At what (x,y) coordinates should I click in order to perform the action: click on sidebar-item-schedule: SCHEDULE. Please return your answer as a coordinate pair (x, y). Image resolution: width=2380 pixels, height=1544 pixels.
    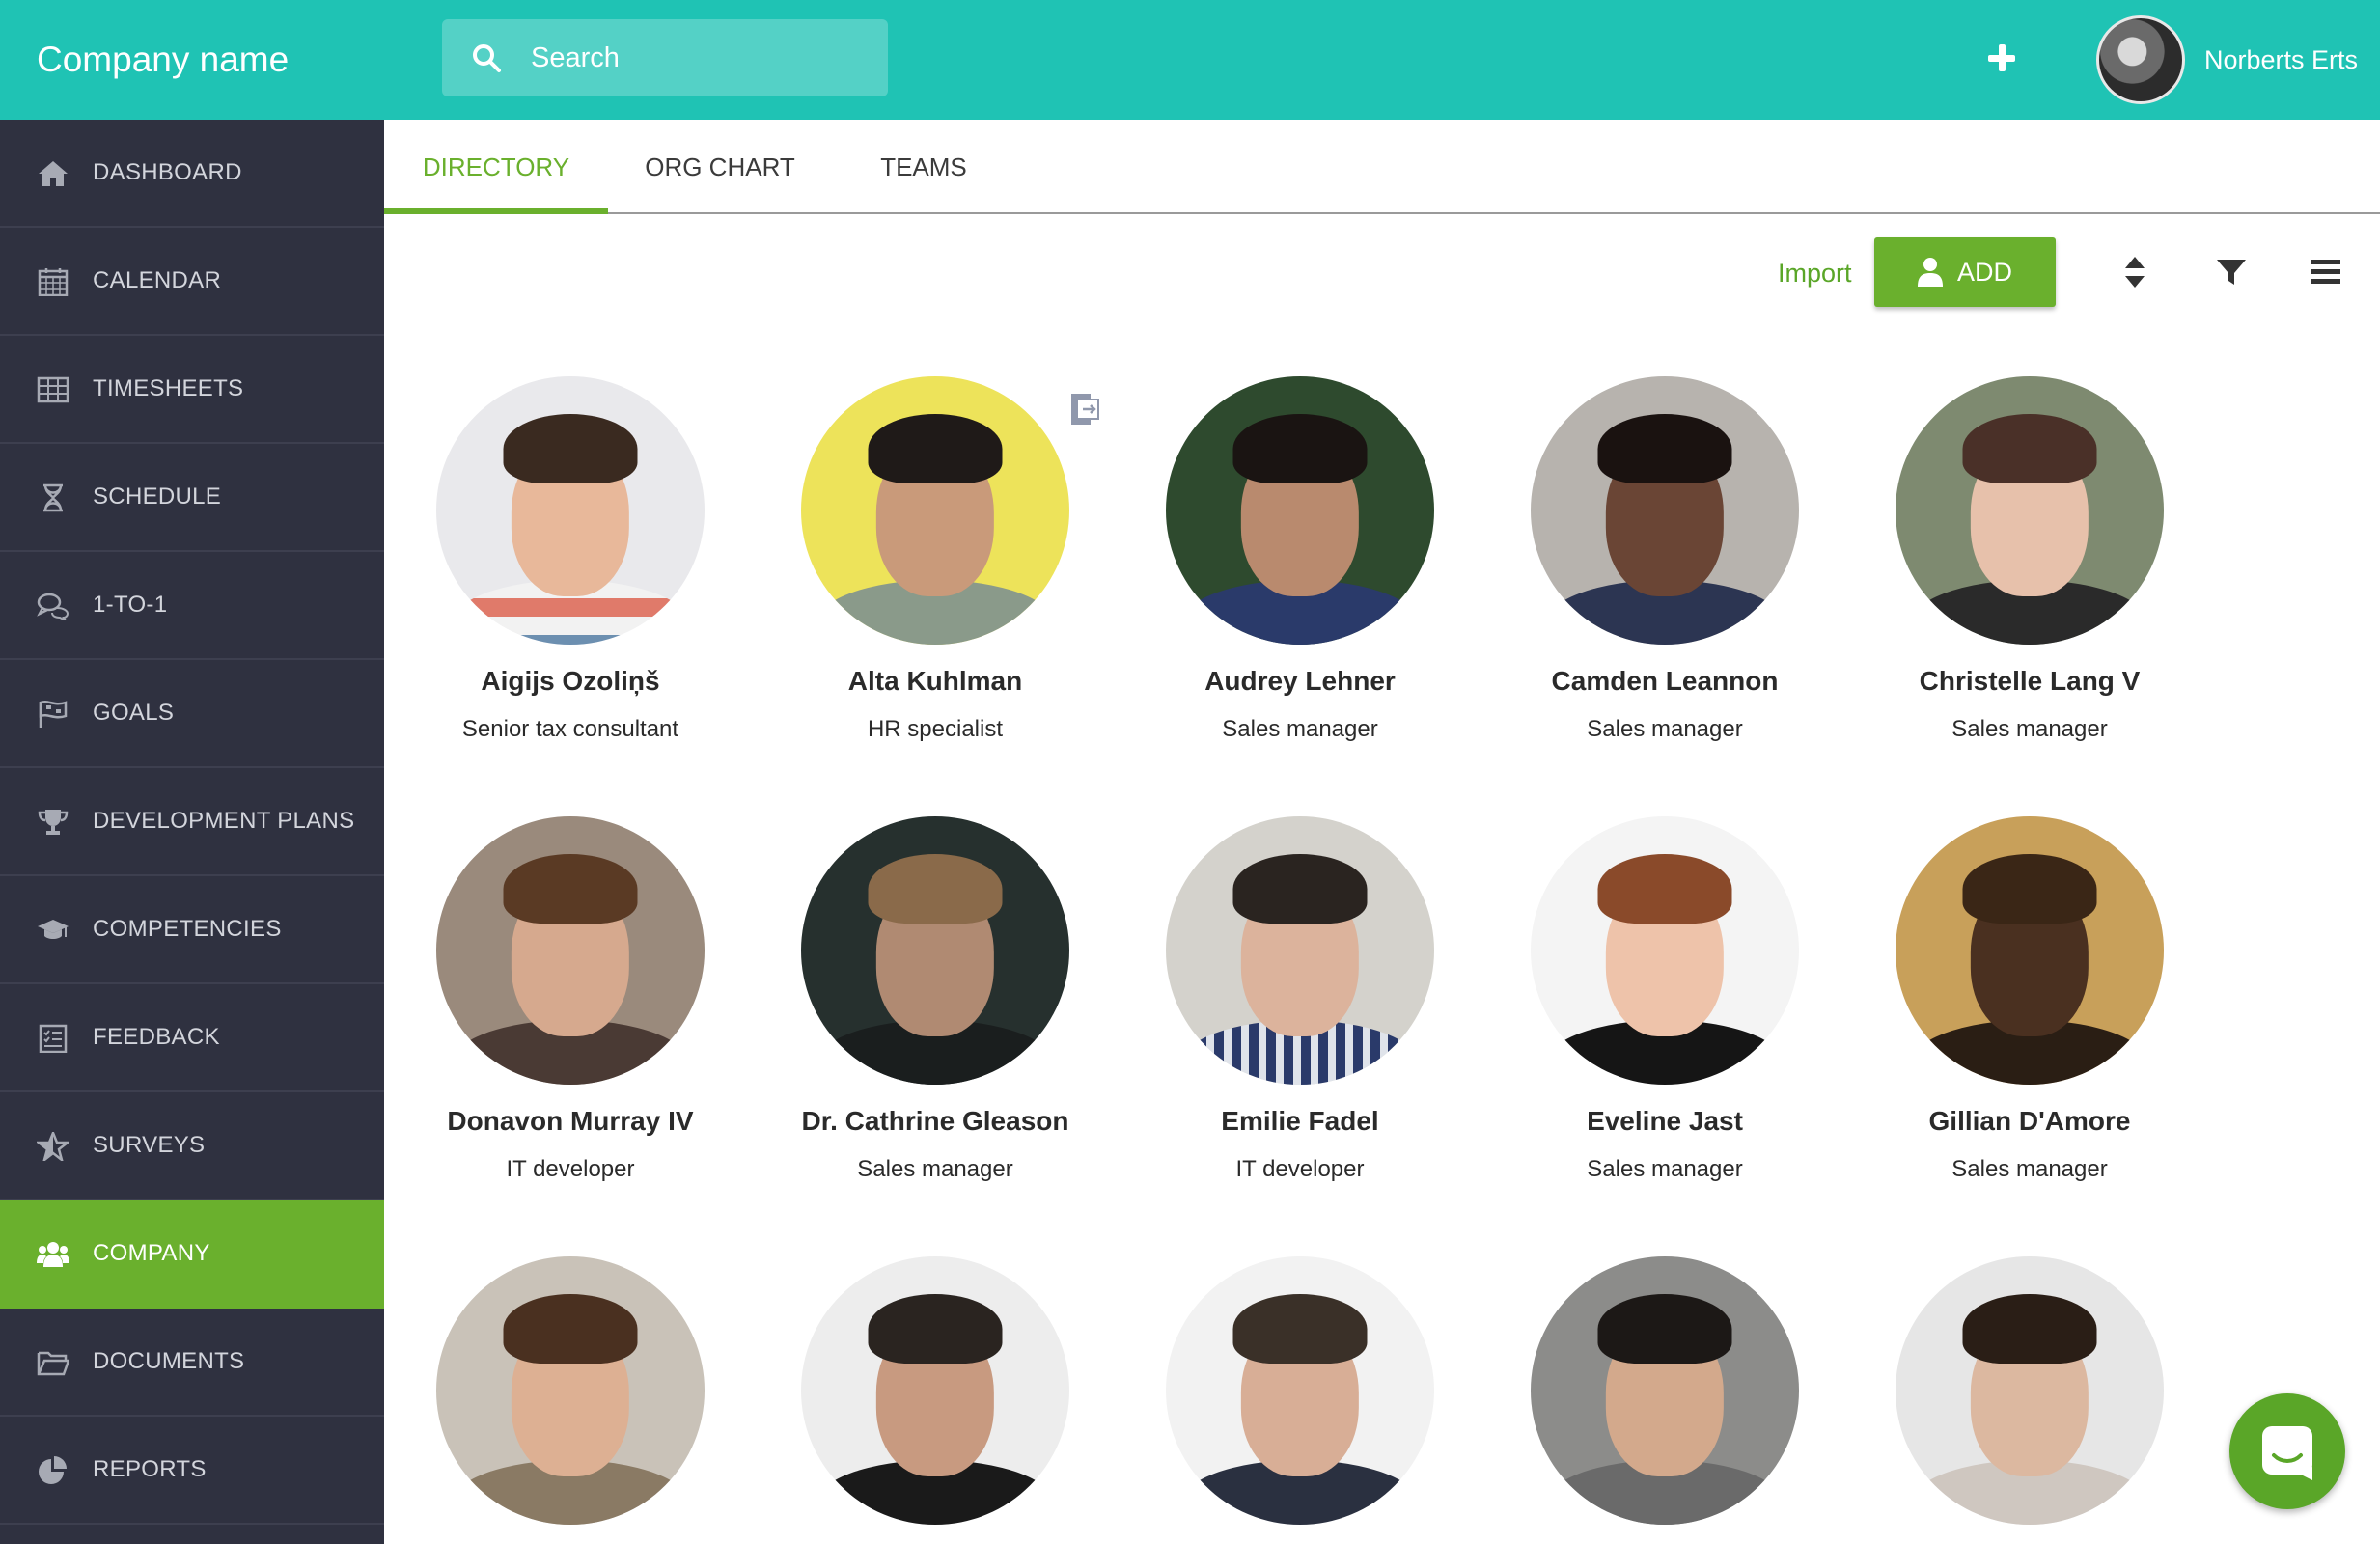
    Looking at the image, I should click on (192, 498).